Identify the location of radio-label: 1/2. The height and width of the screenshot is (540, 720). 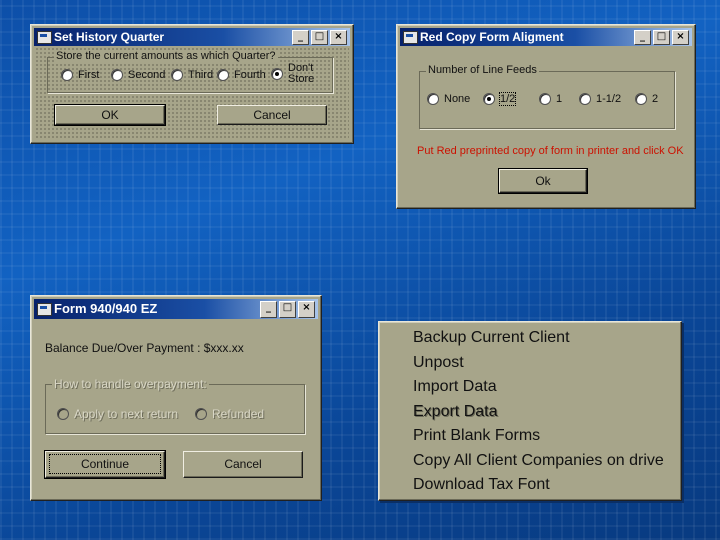
(507, 99).